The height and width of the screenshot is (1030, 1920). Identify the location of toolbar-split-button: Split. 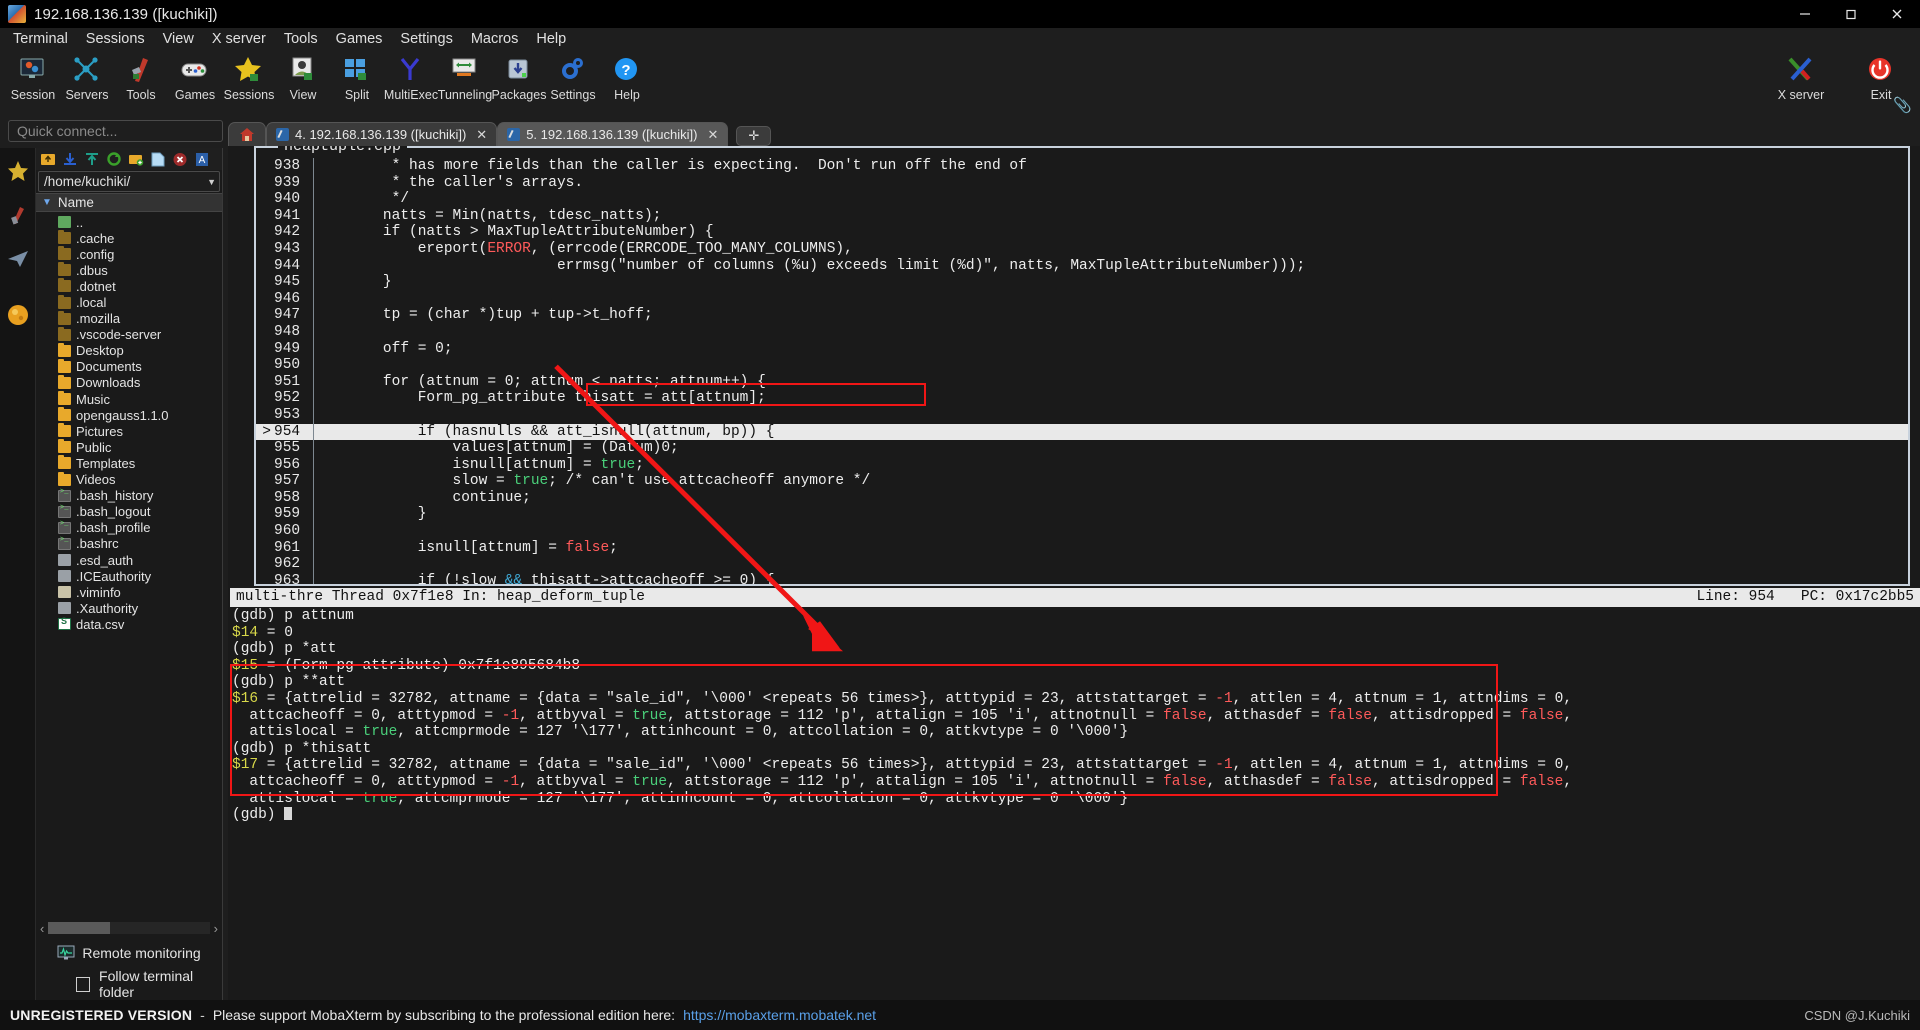
(357, 77).